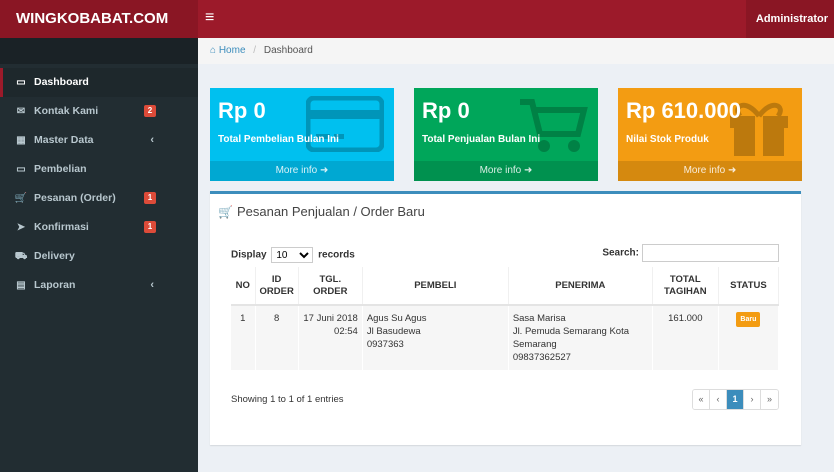 This screenshot has width=834, height=472. Describe the element at coordinates (213, 50) in the screenshot. I see `home-icon: ⌂` at that location.